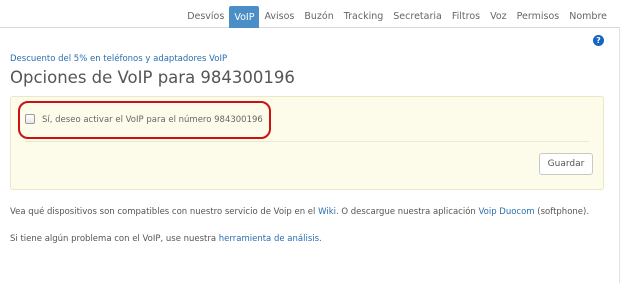  Describe the element at coordinates (327, 212) in the screenshot. I see `wiki-link: Wiki` at that location.